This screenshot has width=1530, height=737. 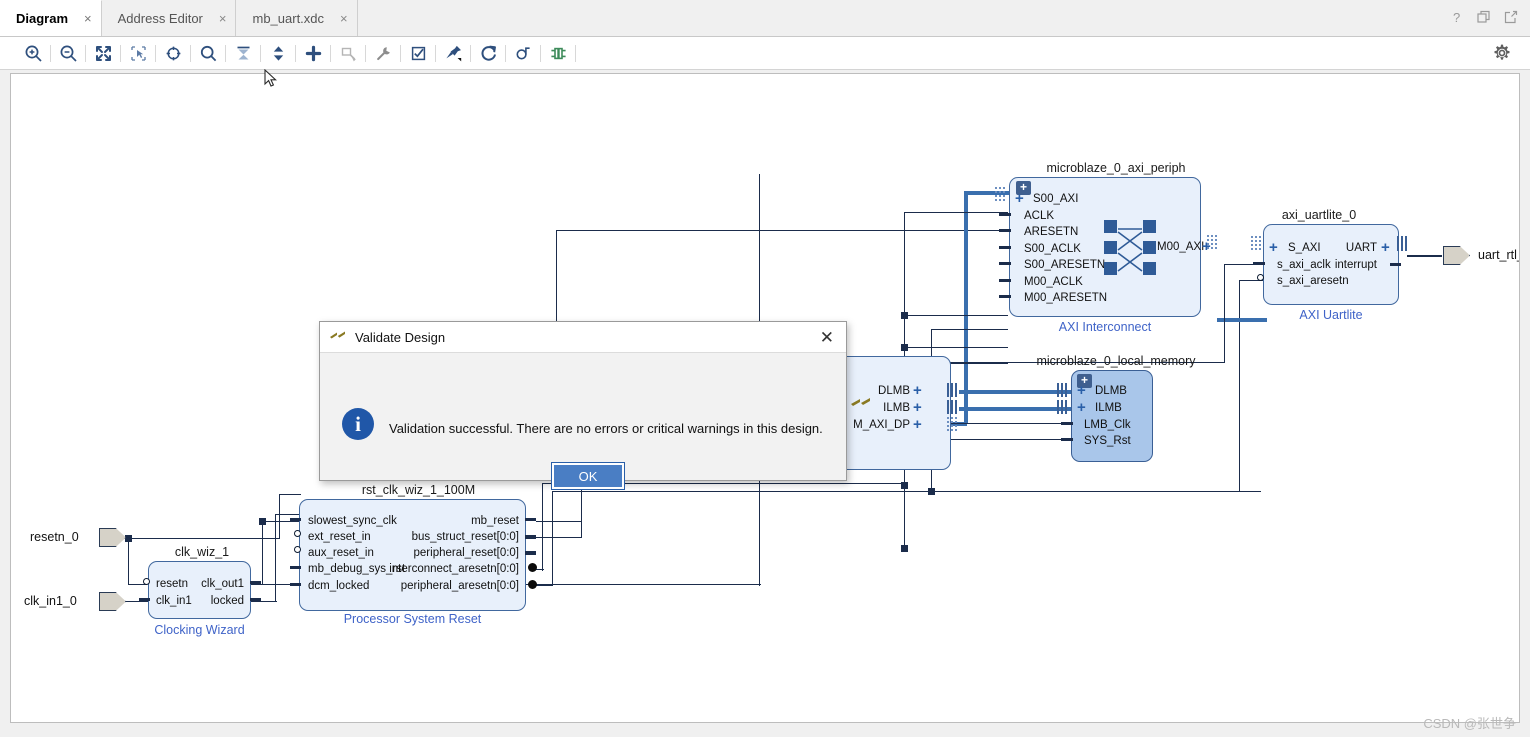 What do you see at coordinates (129, 561) in the screenshot?
I see `wire-resetn-v` at bounding box center [129, 561].